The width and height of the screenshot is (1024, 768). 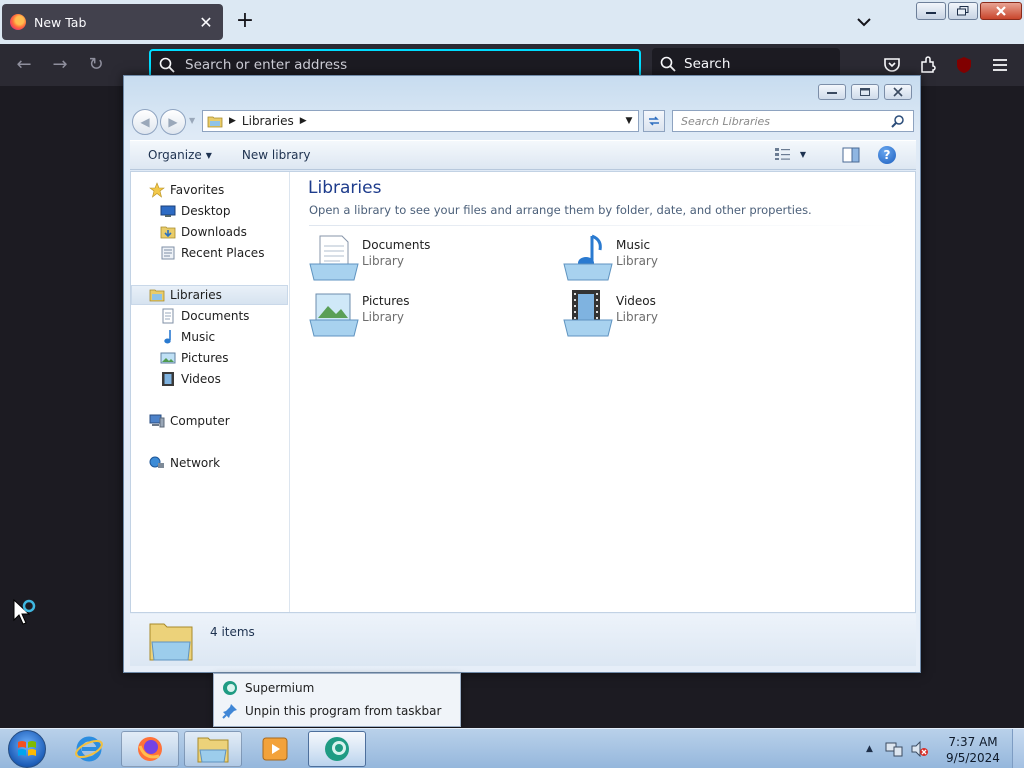 I want to click on preview-pane-button, so click(x=851, y=156).